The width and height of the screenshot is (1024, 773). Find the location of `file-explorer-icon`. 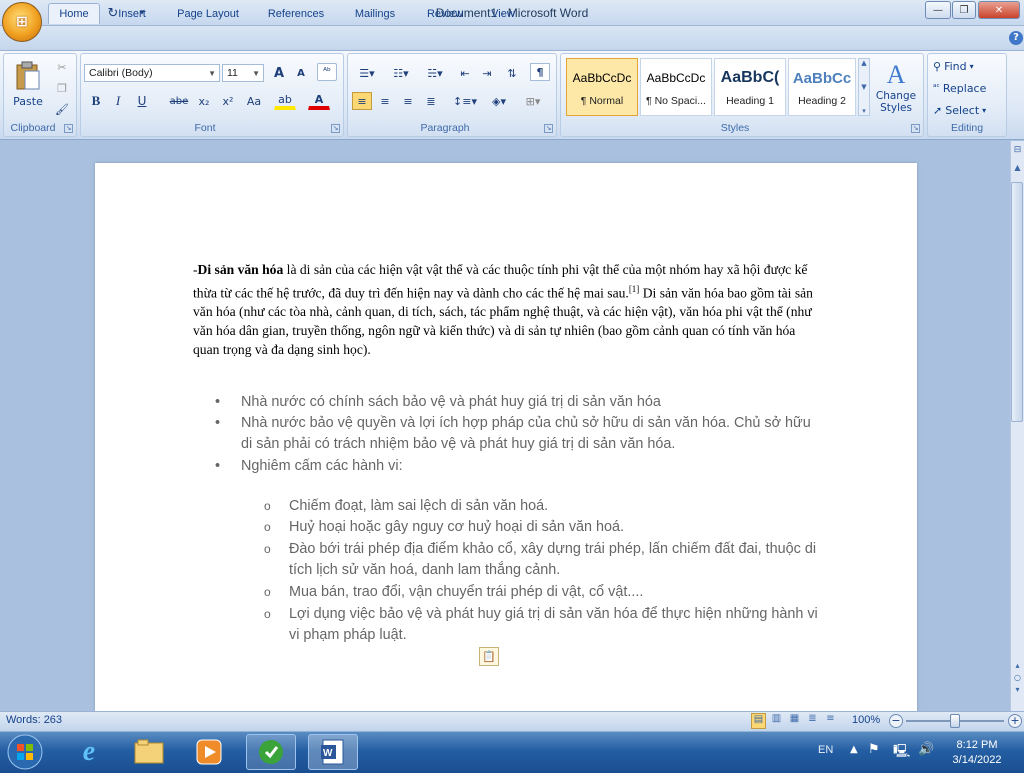

file-explorer-icon is located at coordinates (149, 752).